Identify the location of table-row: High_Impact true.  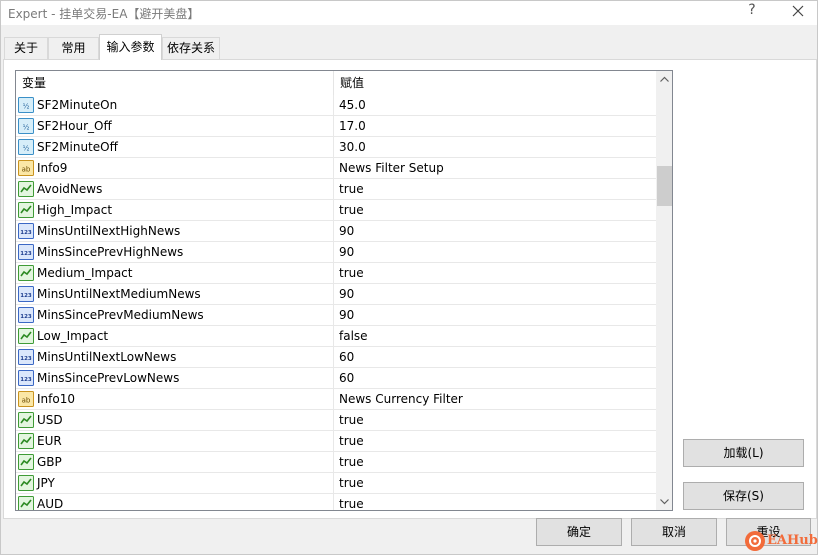
(336, 210).